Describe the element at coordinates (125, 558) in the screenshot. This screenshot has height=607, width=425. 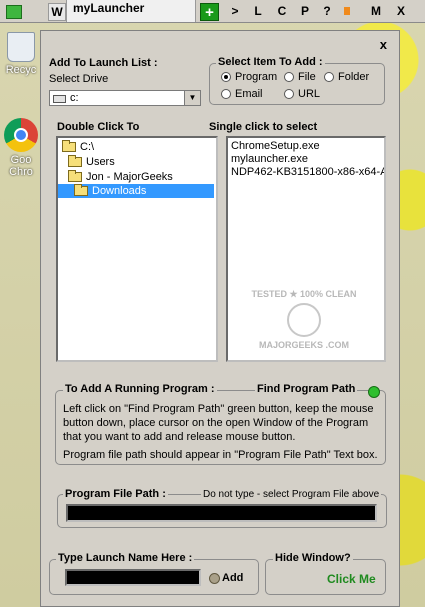
I see `launch-name-title: Type Launch Name Here :` at that location.